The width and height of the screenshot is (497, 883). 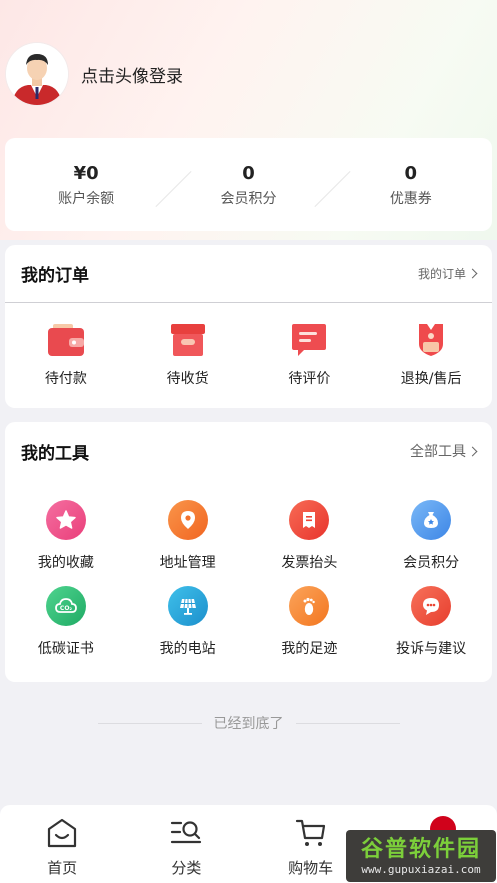 I want to click on tool-feedback: 投诉与建议, so click(x=431, y=622).